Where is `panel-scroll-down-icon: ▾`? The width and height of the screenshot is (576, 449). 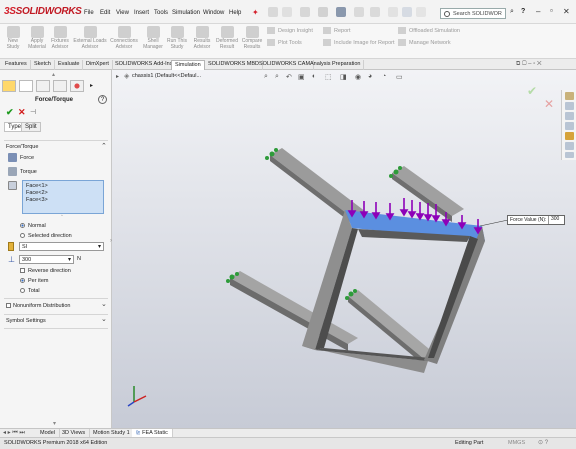 panel-scroll-down-icon: ▾ is located at coordinates (54, 423).